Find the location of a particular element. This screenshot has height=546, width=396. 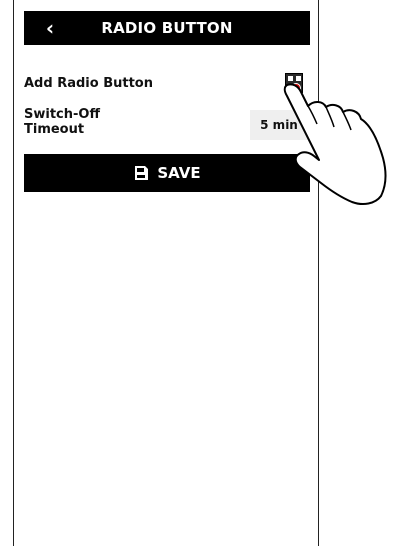

save-button: SAVE is located at coordinates (167, 173).